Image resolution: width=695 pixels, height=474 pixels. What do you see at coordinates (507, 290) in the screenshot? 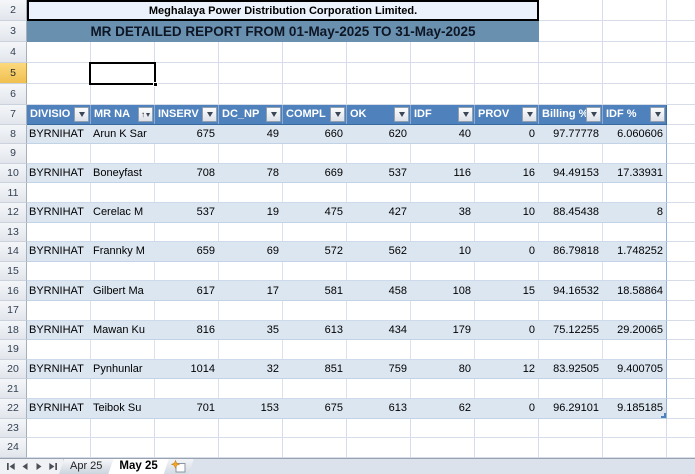
I see `data-cell: 15` at bounding box center [507, 290].